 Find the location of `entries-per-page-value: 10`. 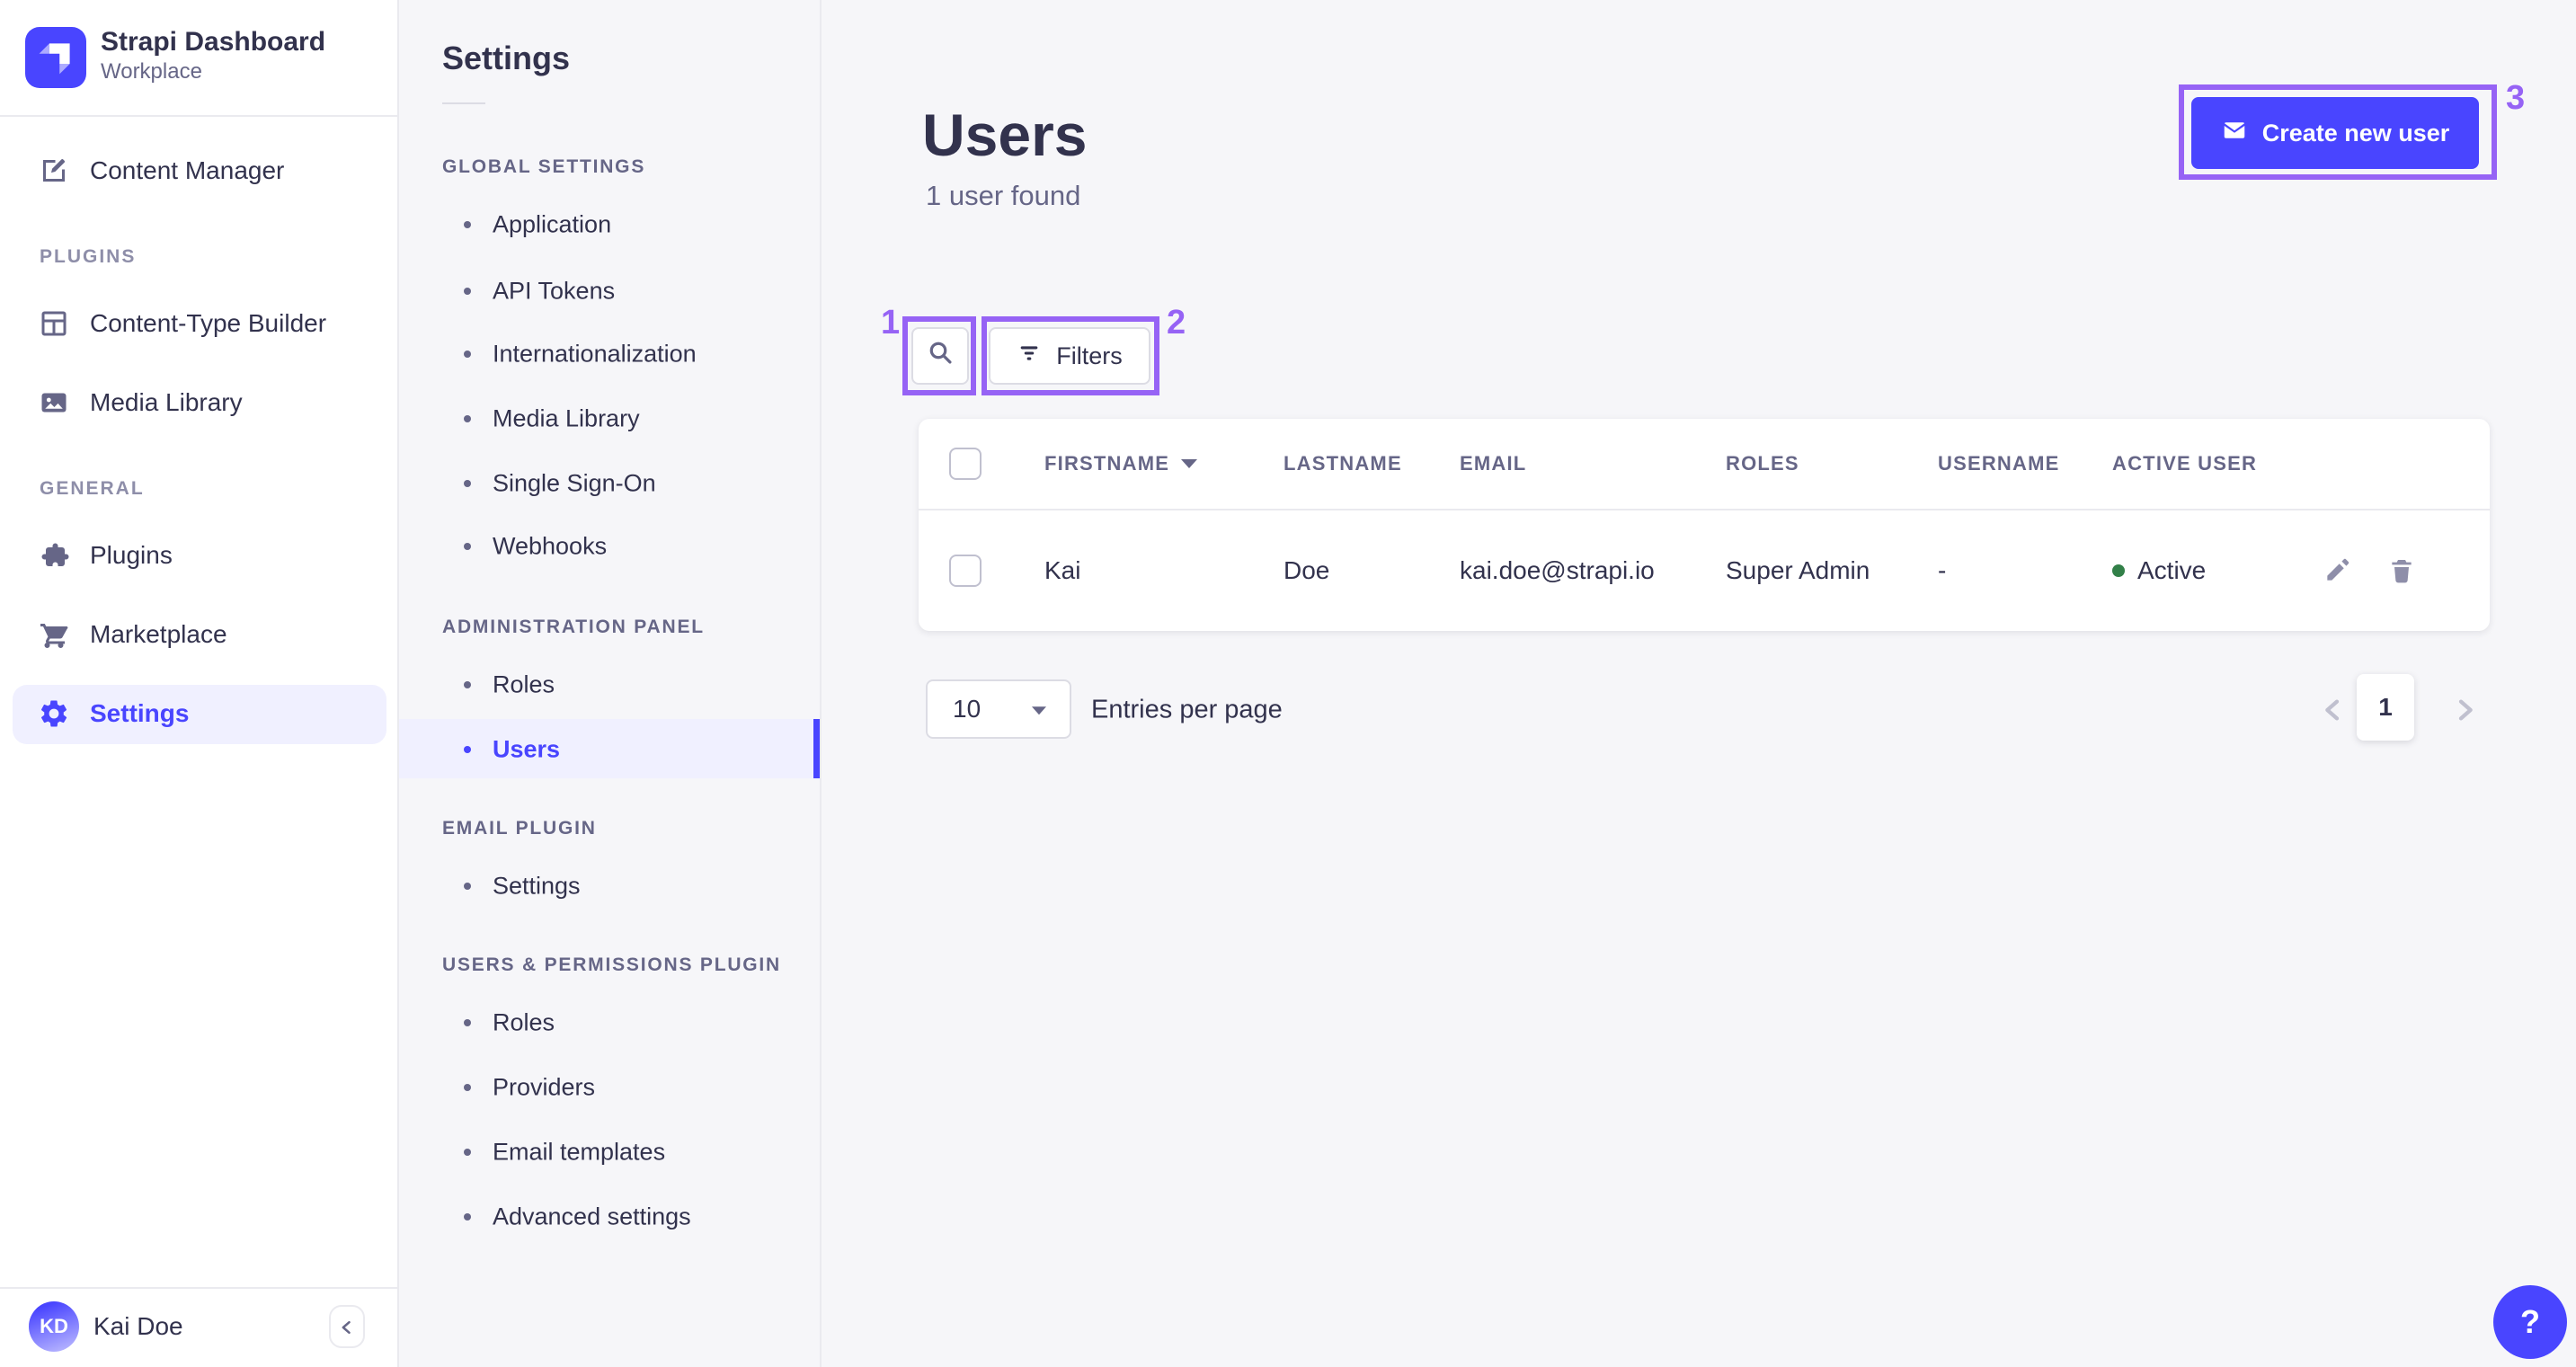

entries-per-page-value: 10 is located at coordinates (967, 709).